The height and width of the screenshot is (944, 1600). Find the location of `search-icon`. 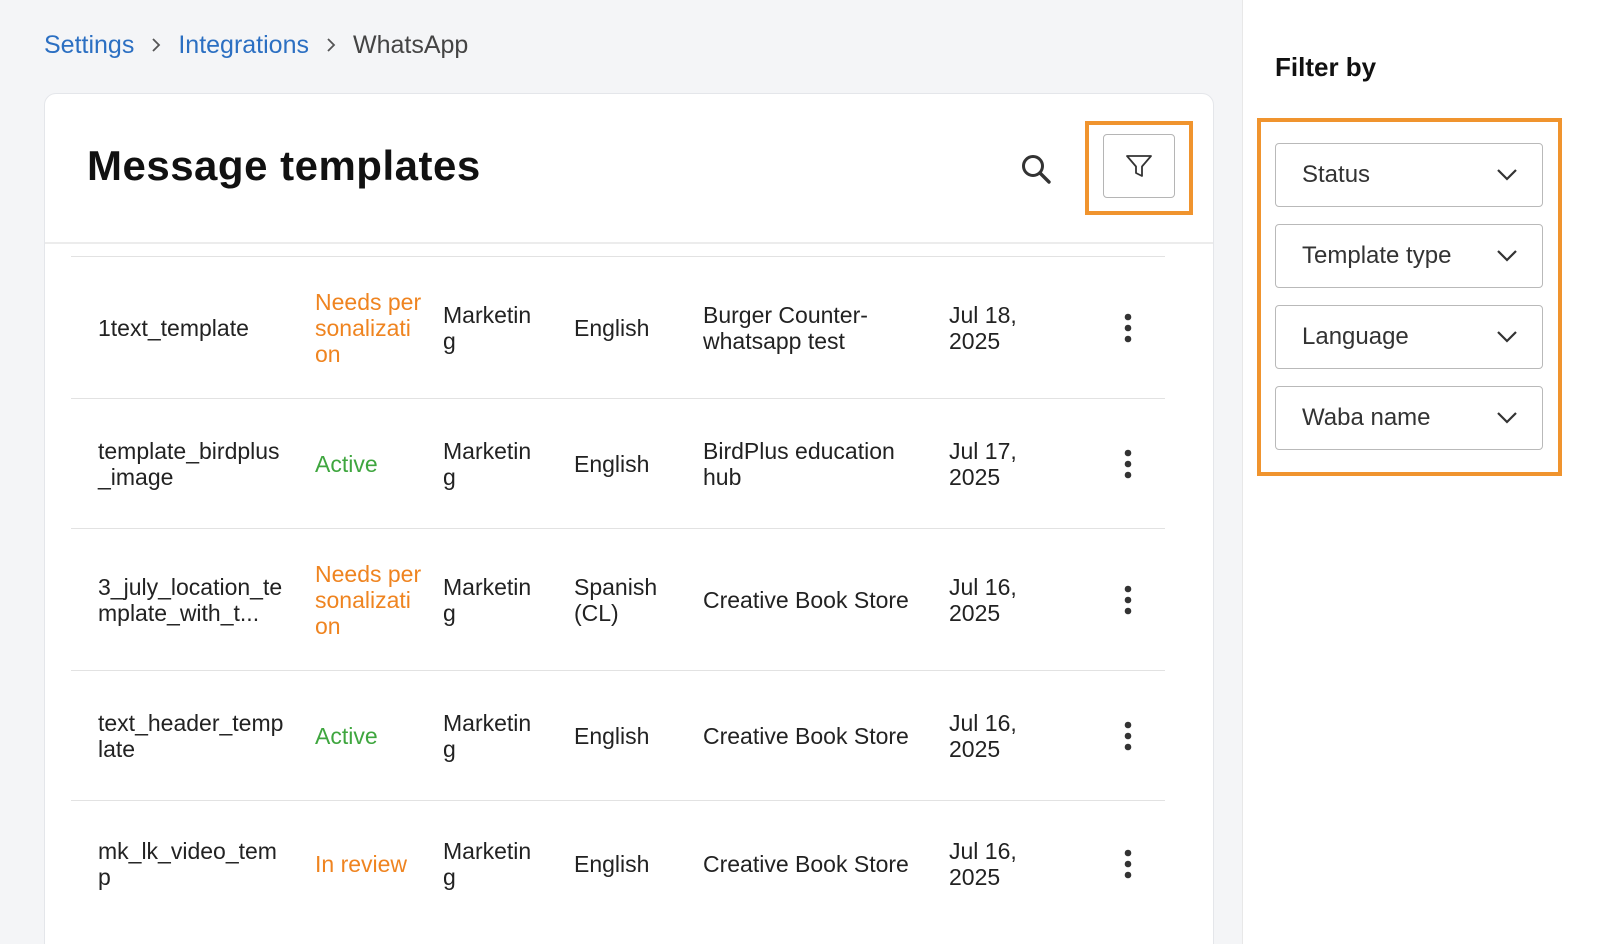

search-icon is located at coordinates (1036, 169).